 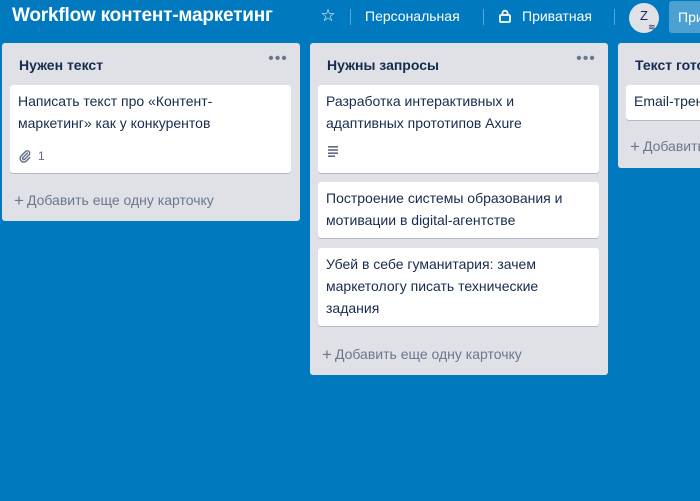 What do you see at coordinates (61, 65) in the screenshot?
I see `list-title: Нужен текст` at bounding box center [61, 65].